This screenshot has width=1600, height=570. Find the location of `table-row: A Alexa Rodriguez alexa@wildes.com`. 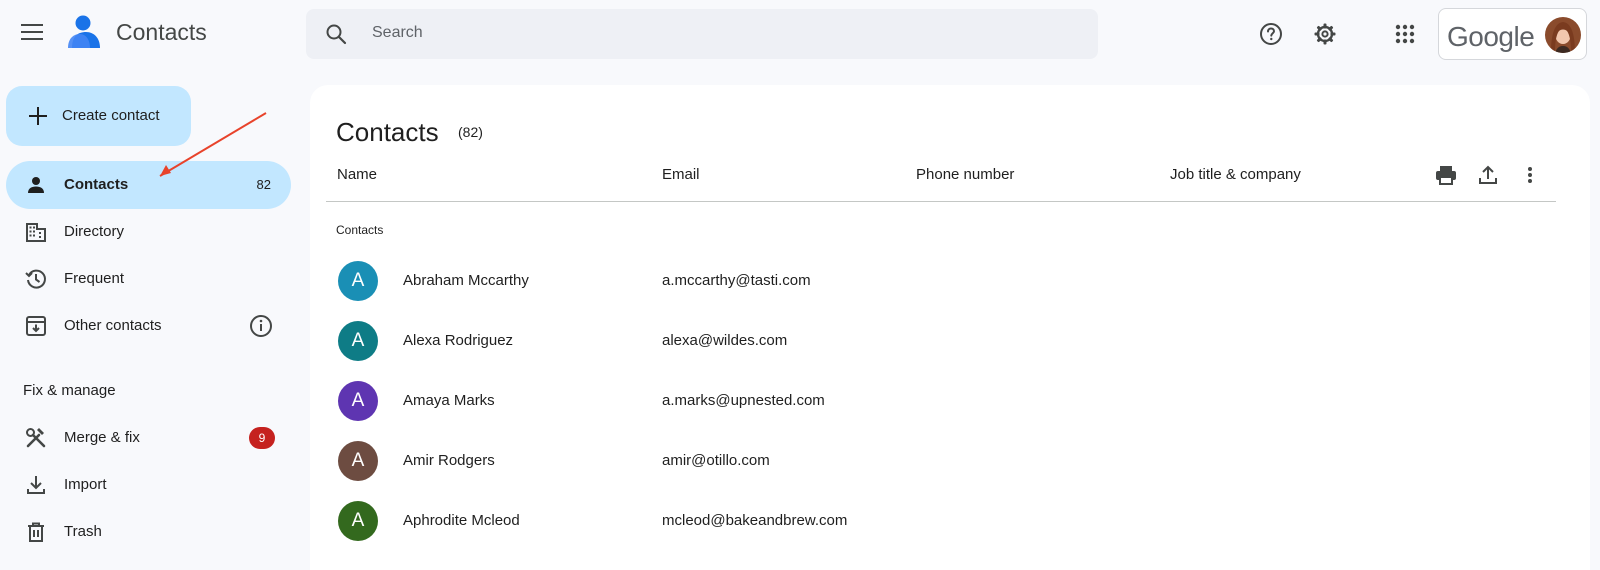

table-row: A Alexa Rodriguez alexa@wildes.com is located at coordinates (945, 343).